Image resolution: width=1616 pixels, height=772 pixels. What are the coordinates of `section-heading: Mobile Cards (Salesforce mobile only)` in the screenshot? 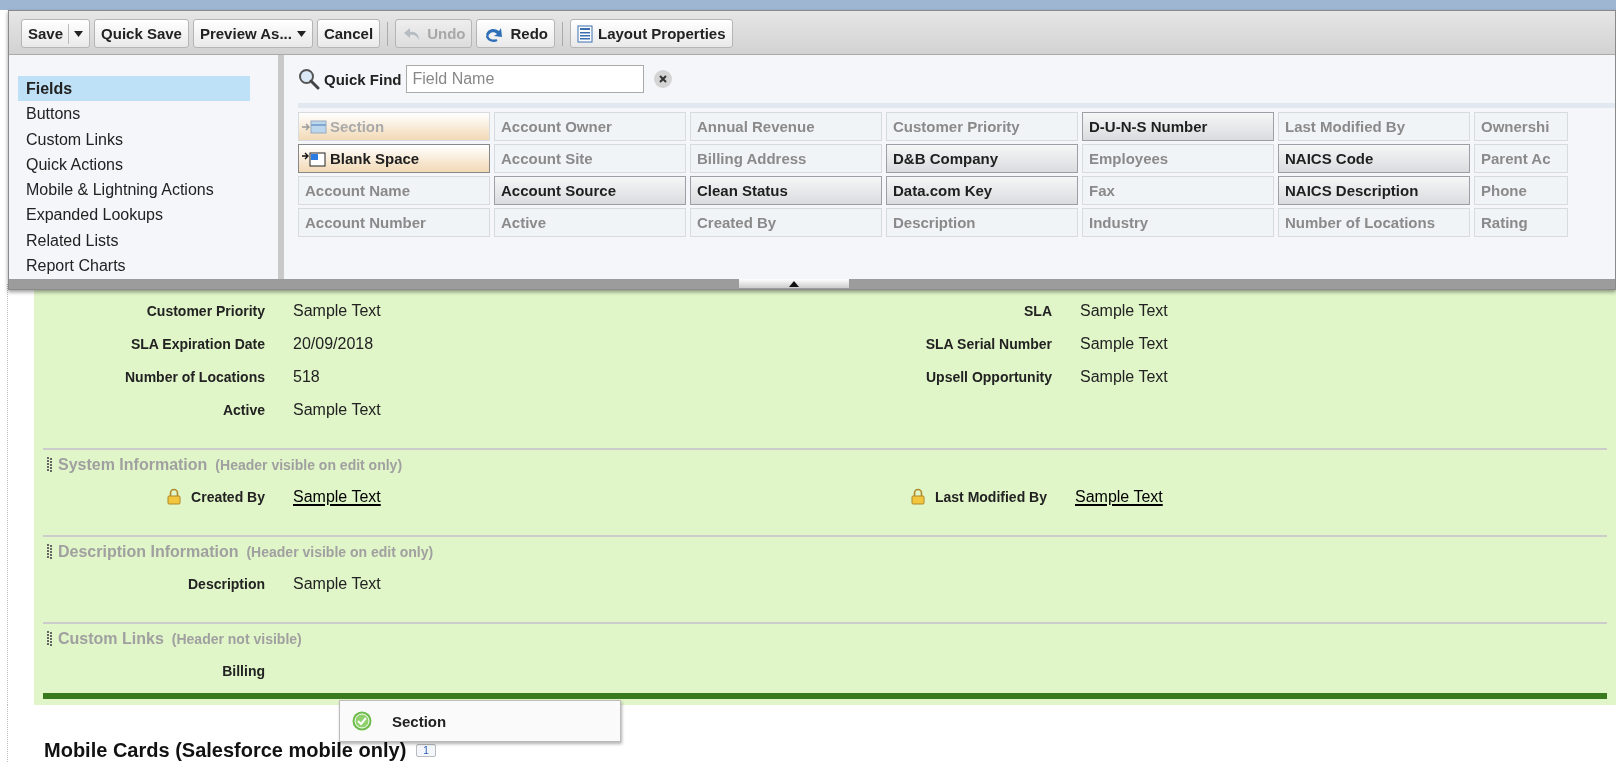 It's located at (225, 750).